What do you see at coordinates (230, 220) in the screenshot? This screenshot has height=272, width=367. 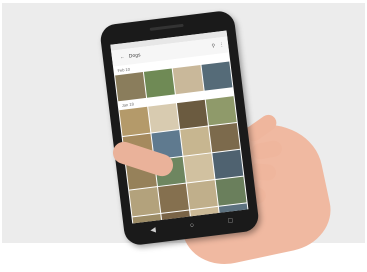 I see `nav-recents-icon: □` at bounding box center [230, 220].